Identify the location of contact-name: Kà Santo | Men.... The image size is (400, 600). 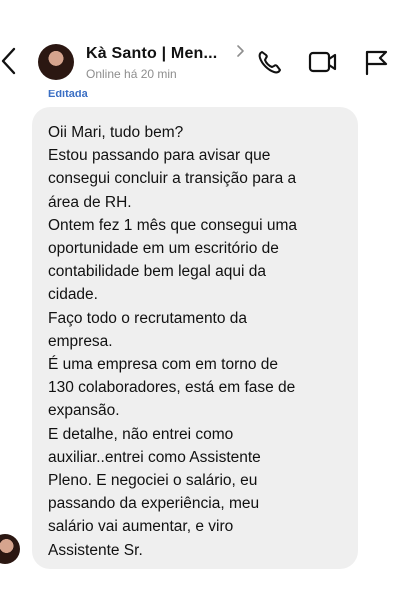
(151, 54).